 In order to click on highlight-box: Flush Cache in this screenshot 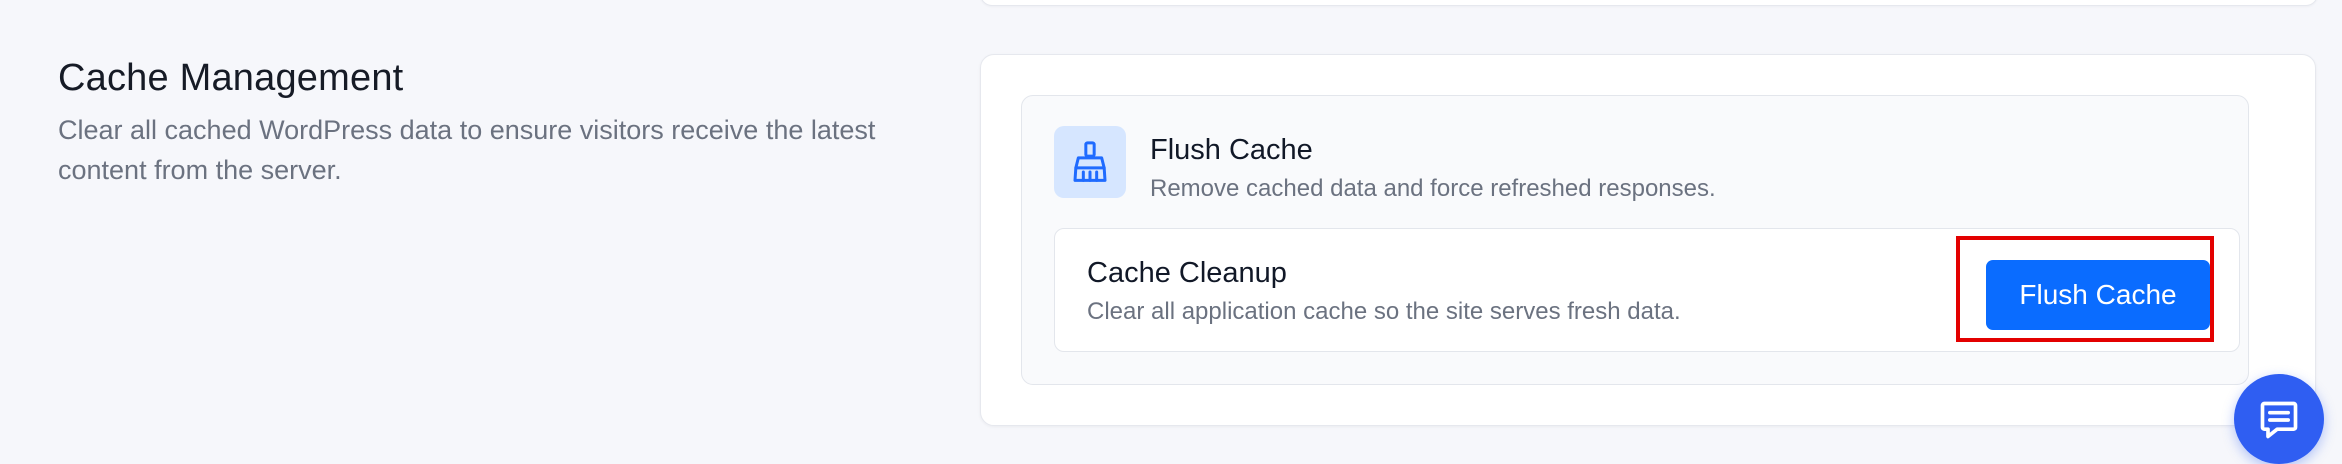, I will do `click(2085, 289)`.